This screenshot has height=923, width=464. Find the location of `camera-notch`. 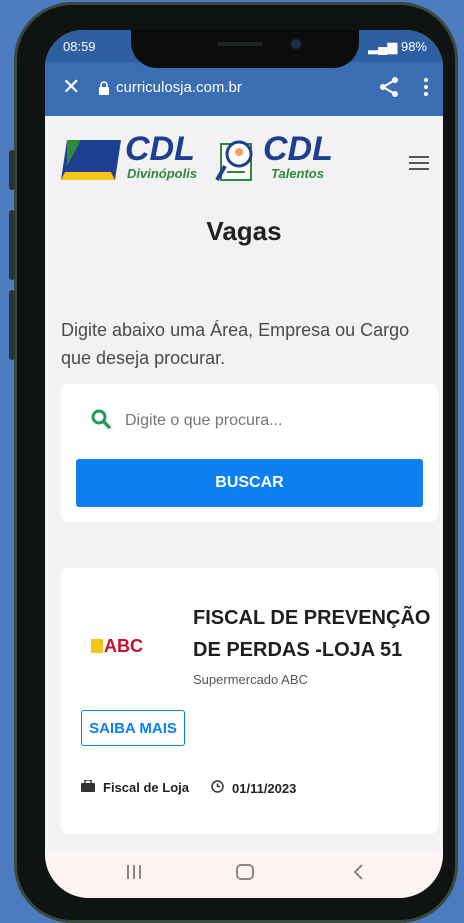

camera-notch is located at coordinates (245, 49).